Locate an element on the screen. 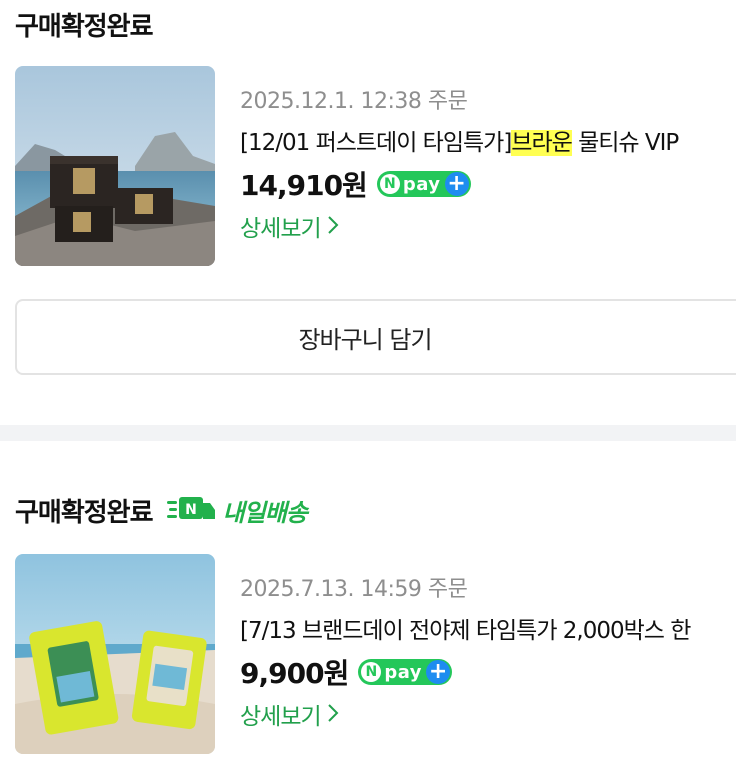 The width and height of the screenshot is (736, 758). price-row: 9,900원 N pay + is located at coordinates (488, 672).